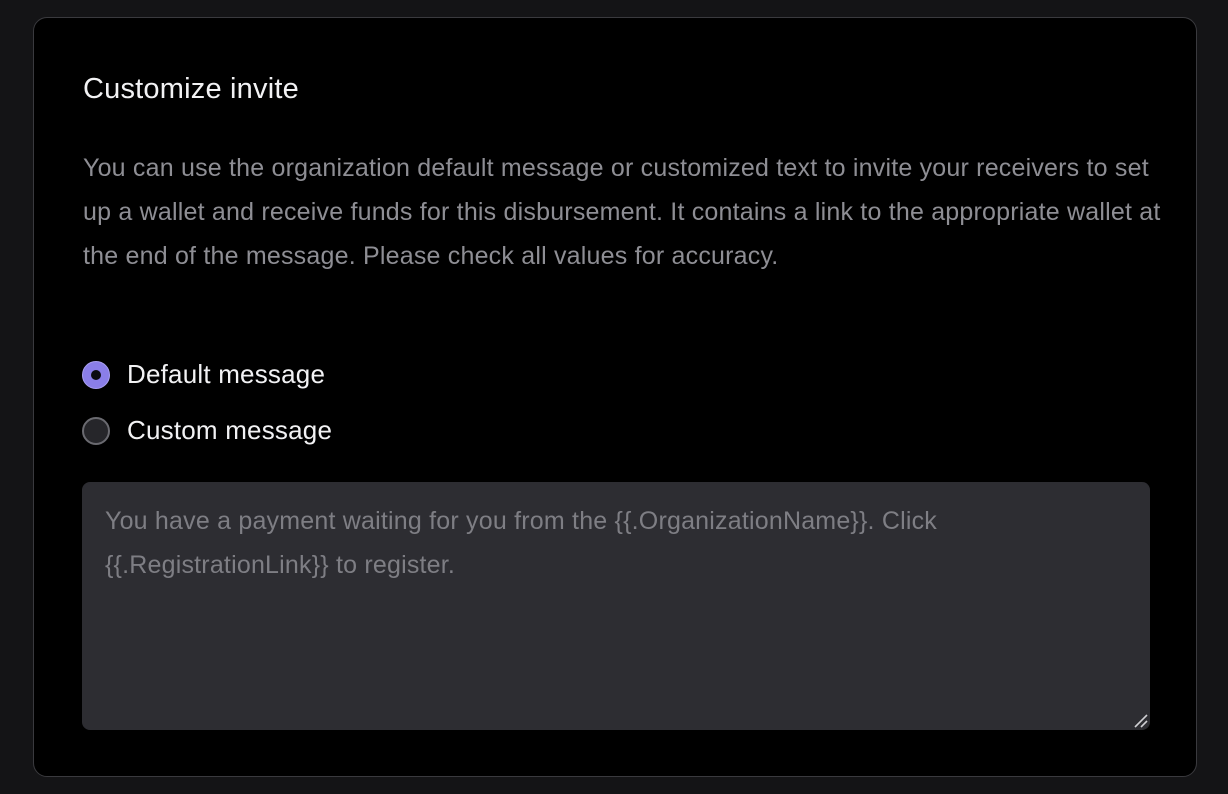  What do you see at coordinates (96, 430) in the screenshot?
I see `radio-unselected-icon` at bounding box center [96, 430].